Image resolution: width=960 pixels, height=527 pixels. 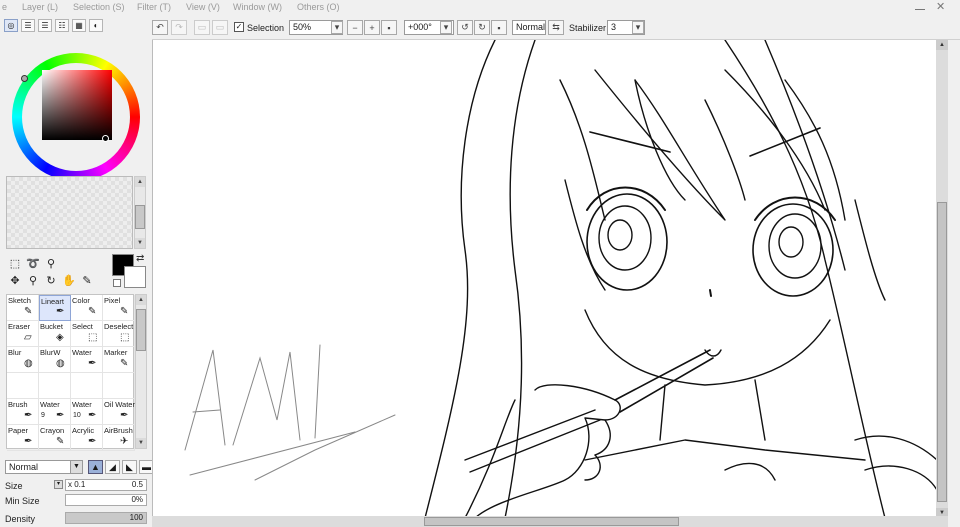 I want to click on canvas-horizontal-scrollbar, so click(x=550, y=521).